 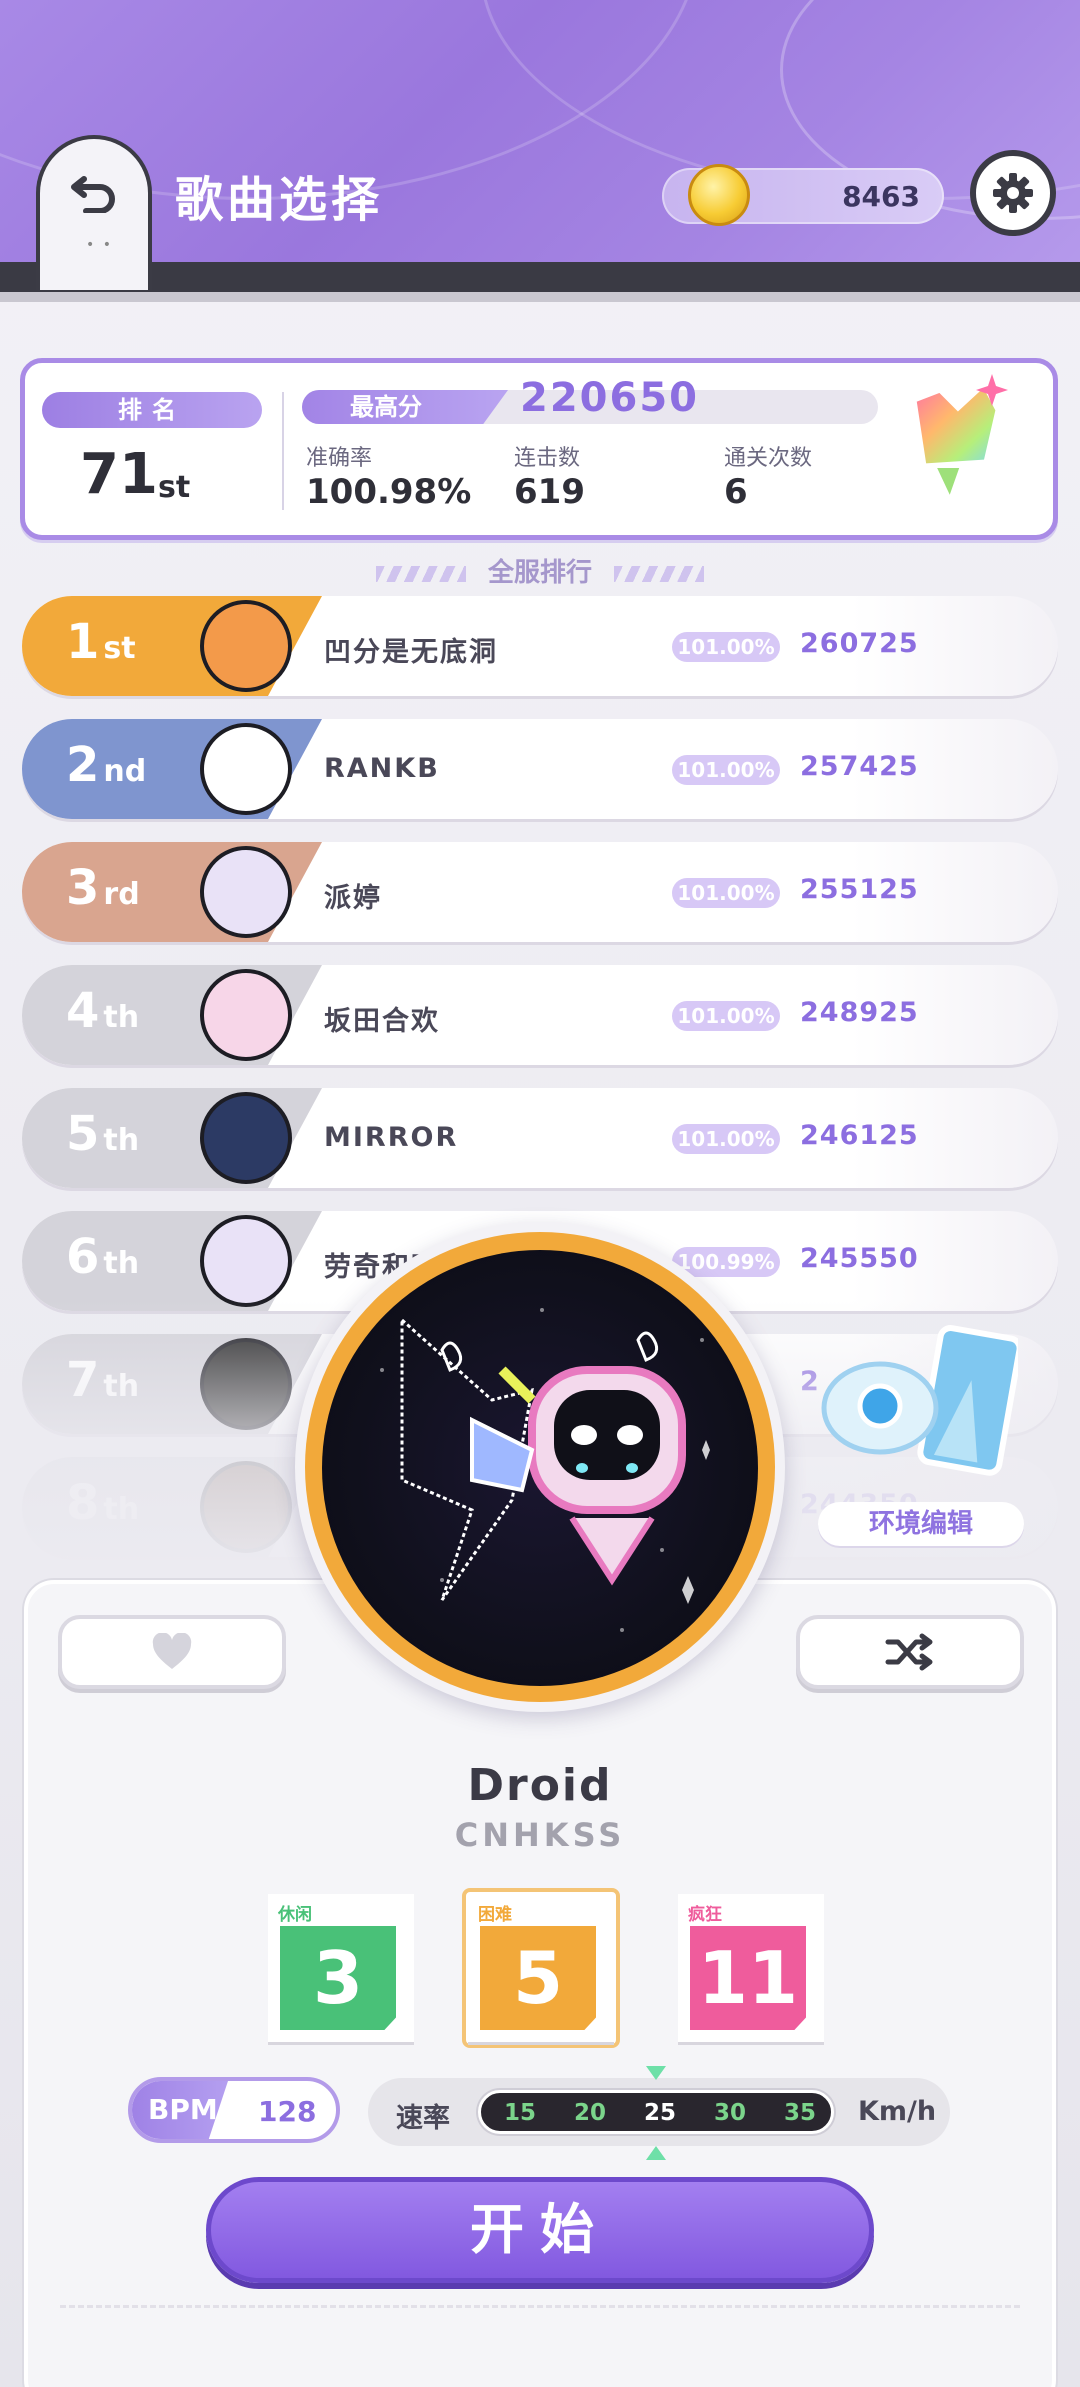 I want to click on bpm-value: 128, so click(x=287, y=2111).